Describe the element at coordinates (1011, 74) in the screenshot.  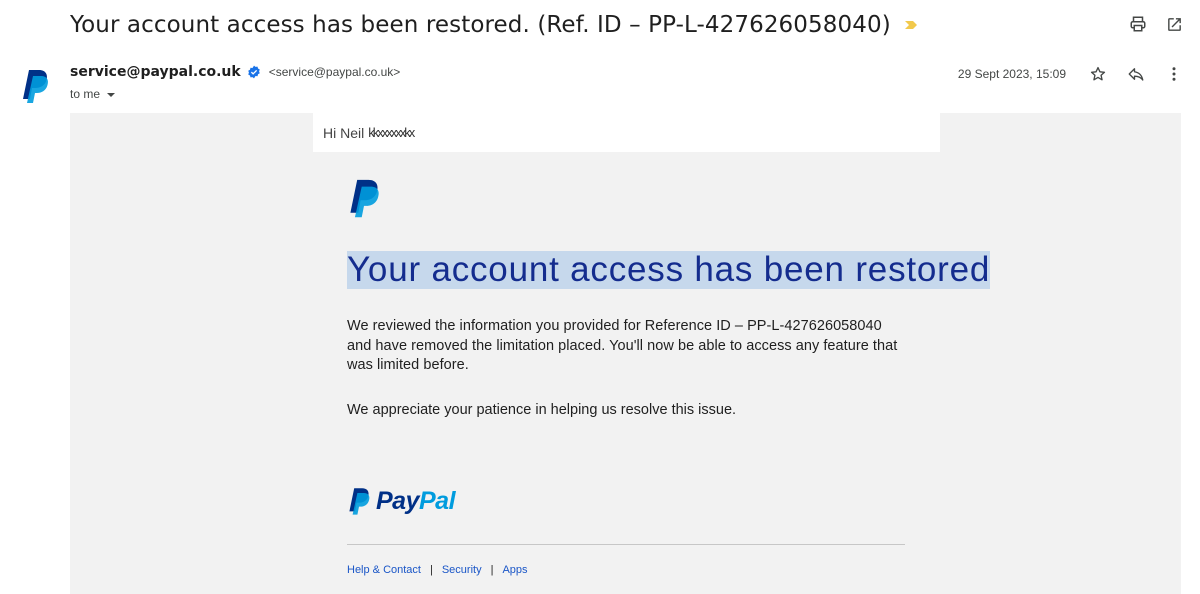
I see `message-date: 29 Sept 2023, 15:09` at that location.